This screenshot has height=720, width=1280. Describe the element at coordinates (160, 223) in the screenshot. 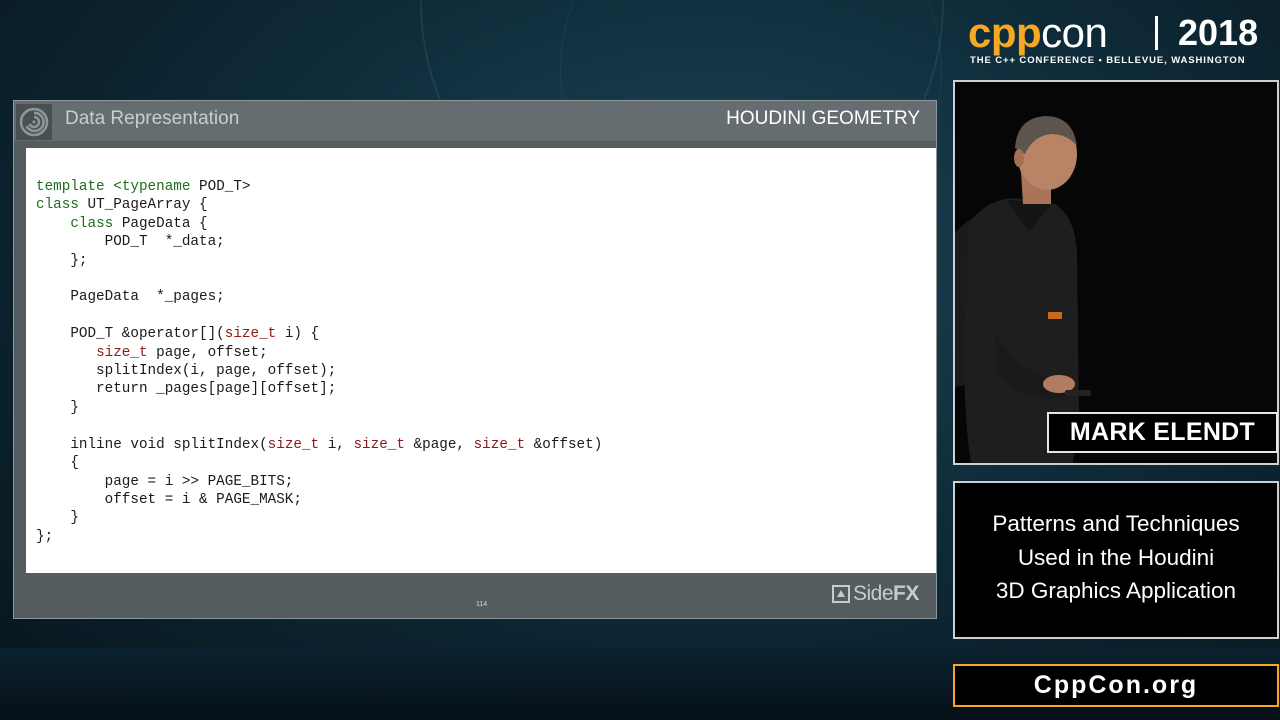

I see `code-text: PageData {` at that location.